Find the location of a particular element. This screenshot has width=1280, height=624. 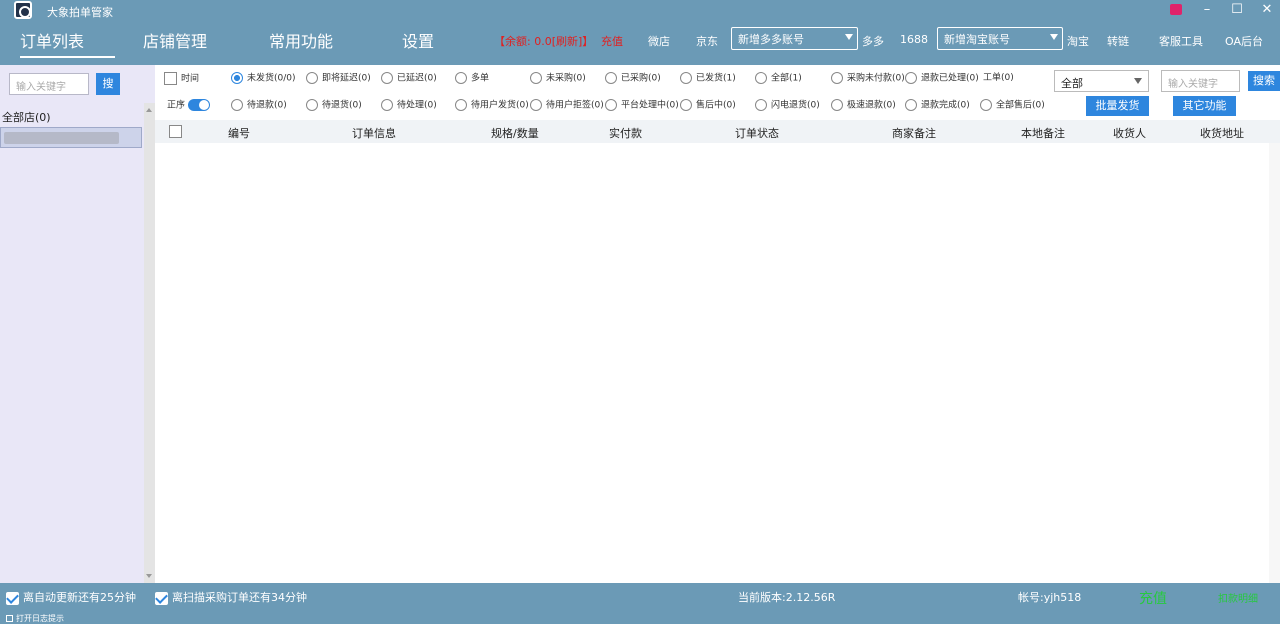

minimize-icon: – is located at coordinates (1207, 10).